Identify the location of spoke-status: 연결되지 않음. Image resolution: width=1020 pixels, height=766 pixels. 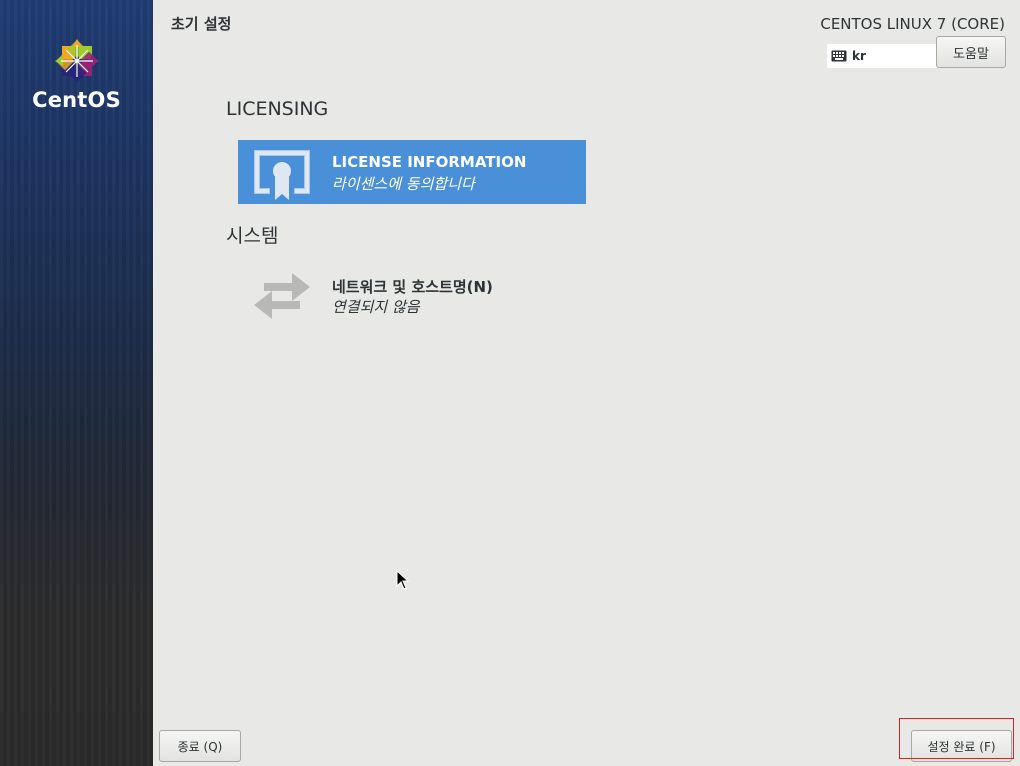
(376, 307).